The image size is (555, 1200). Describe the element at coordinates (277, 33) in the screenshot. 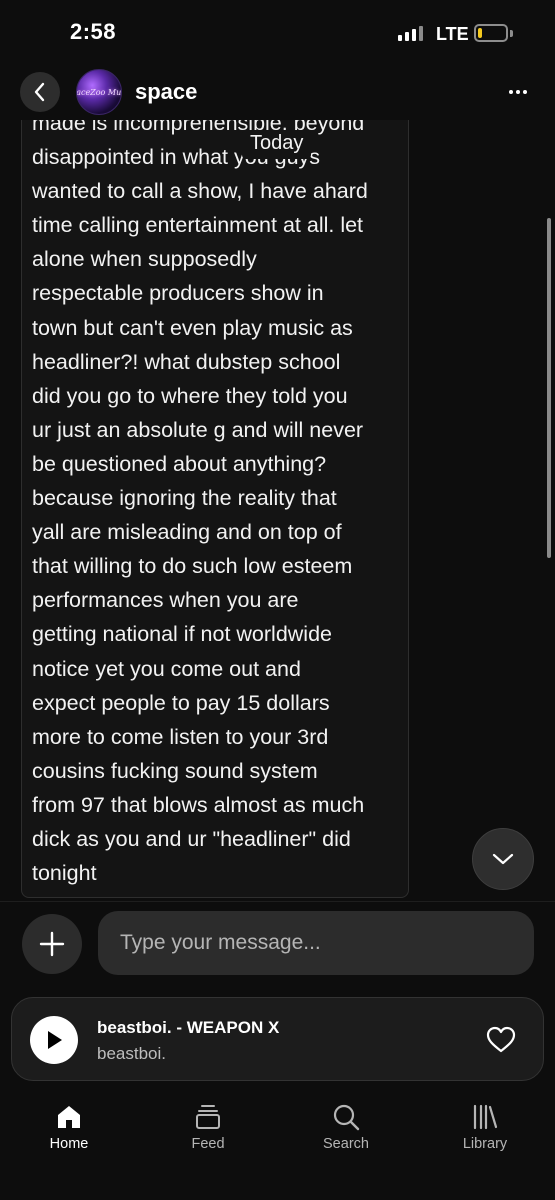

I see `status-bar: 2:58 LTE` at that location.